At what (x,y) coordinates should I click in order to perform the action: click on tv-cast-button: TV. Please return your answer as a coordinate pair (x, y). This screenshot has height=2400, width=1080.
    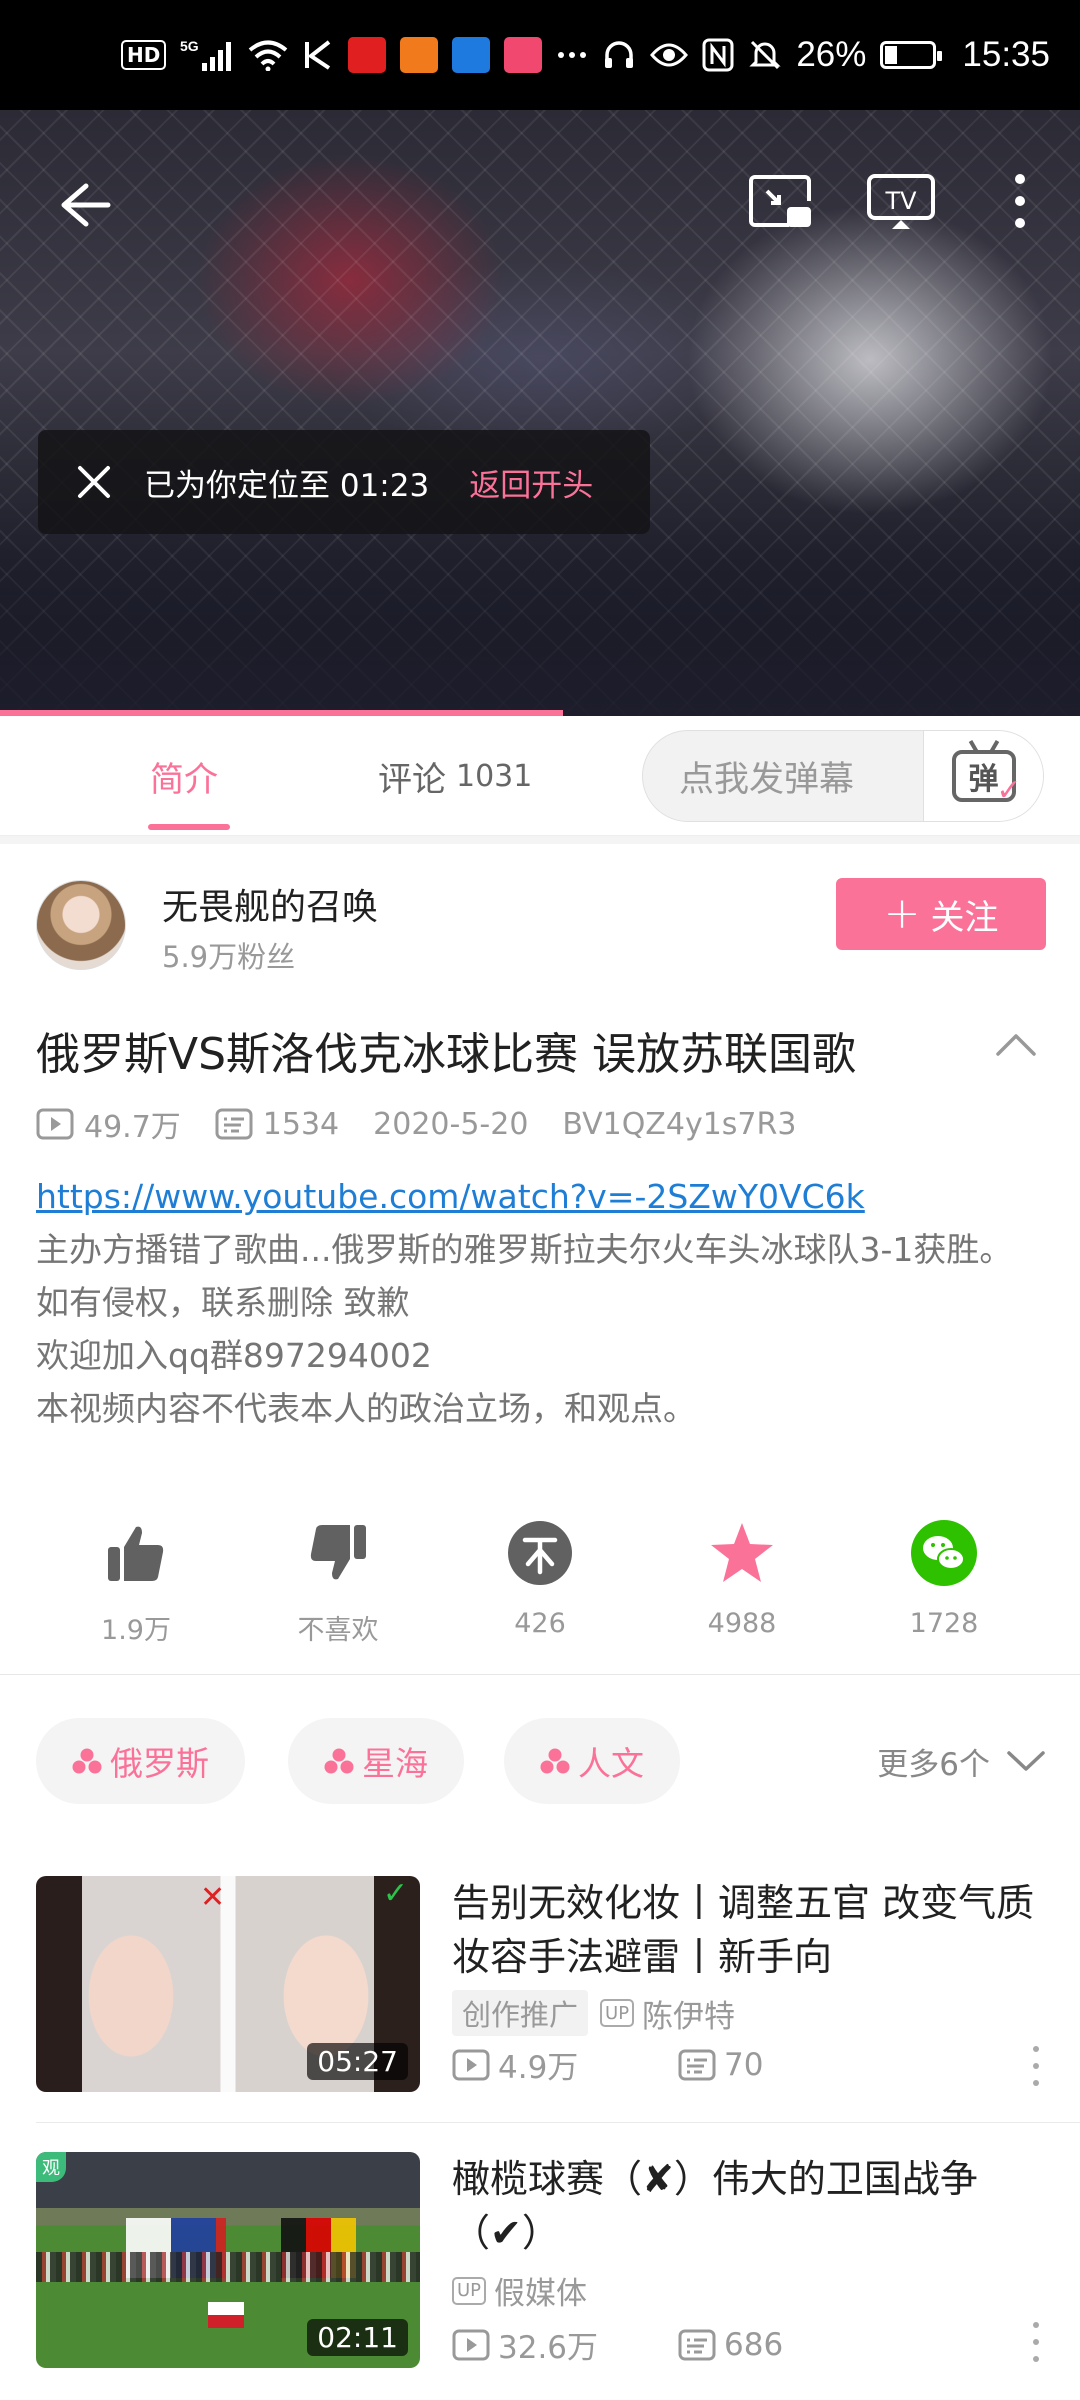
    Looking at the image, I should click on (901, 203).